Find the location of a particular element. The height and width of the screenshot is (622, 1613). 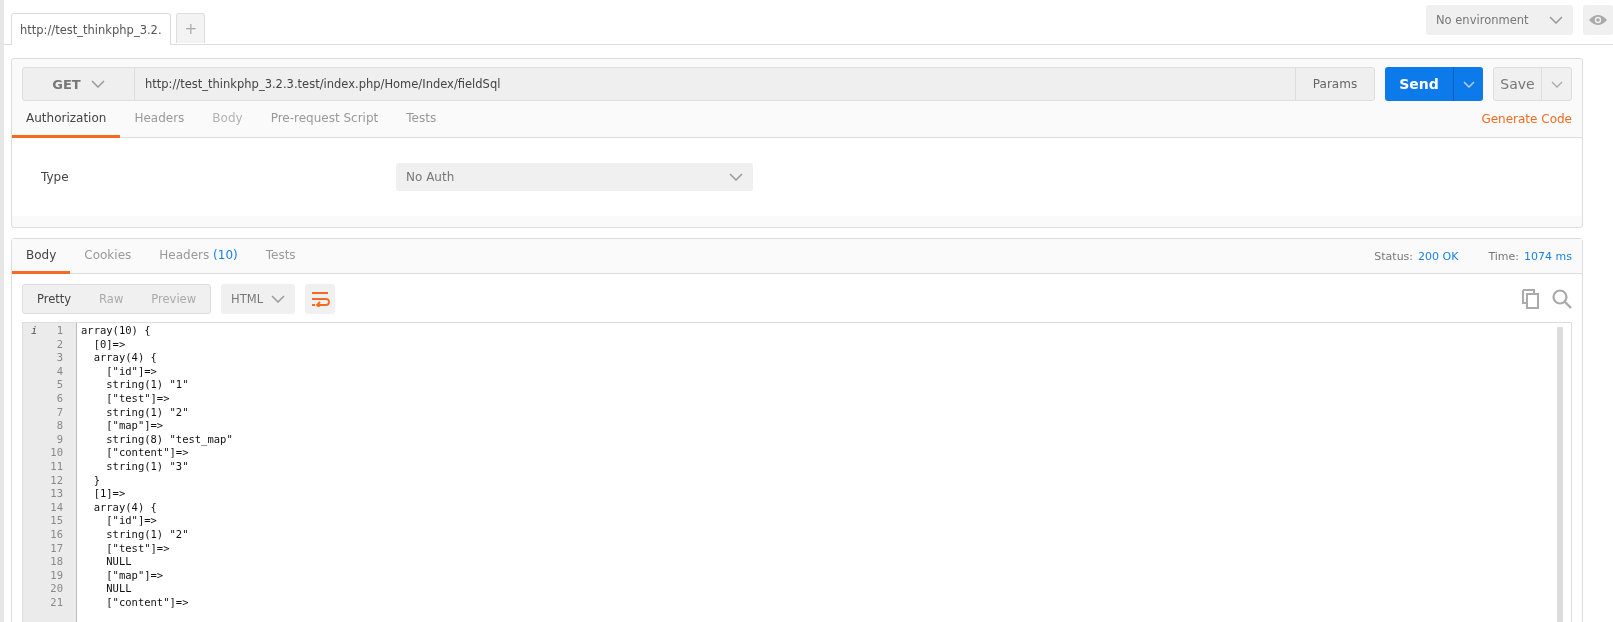

scrollbar-thumb is located at coordinates (1560, 474).